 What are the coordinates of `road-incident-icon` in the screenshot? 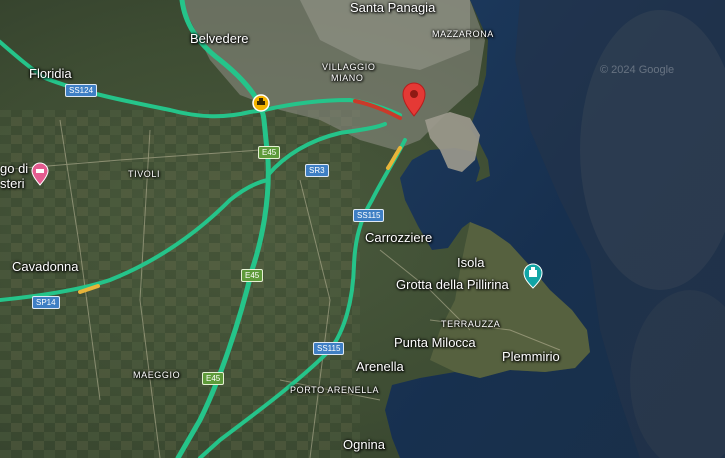 It's located at (261, 103).